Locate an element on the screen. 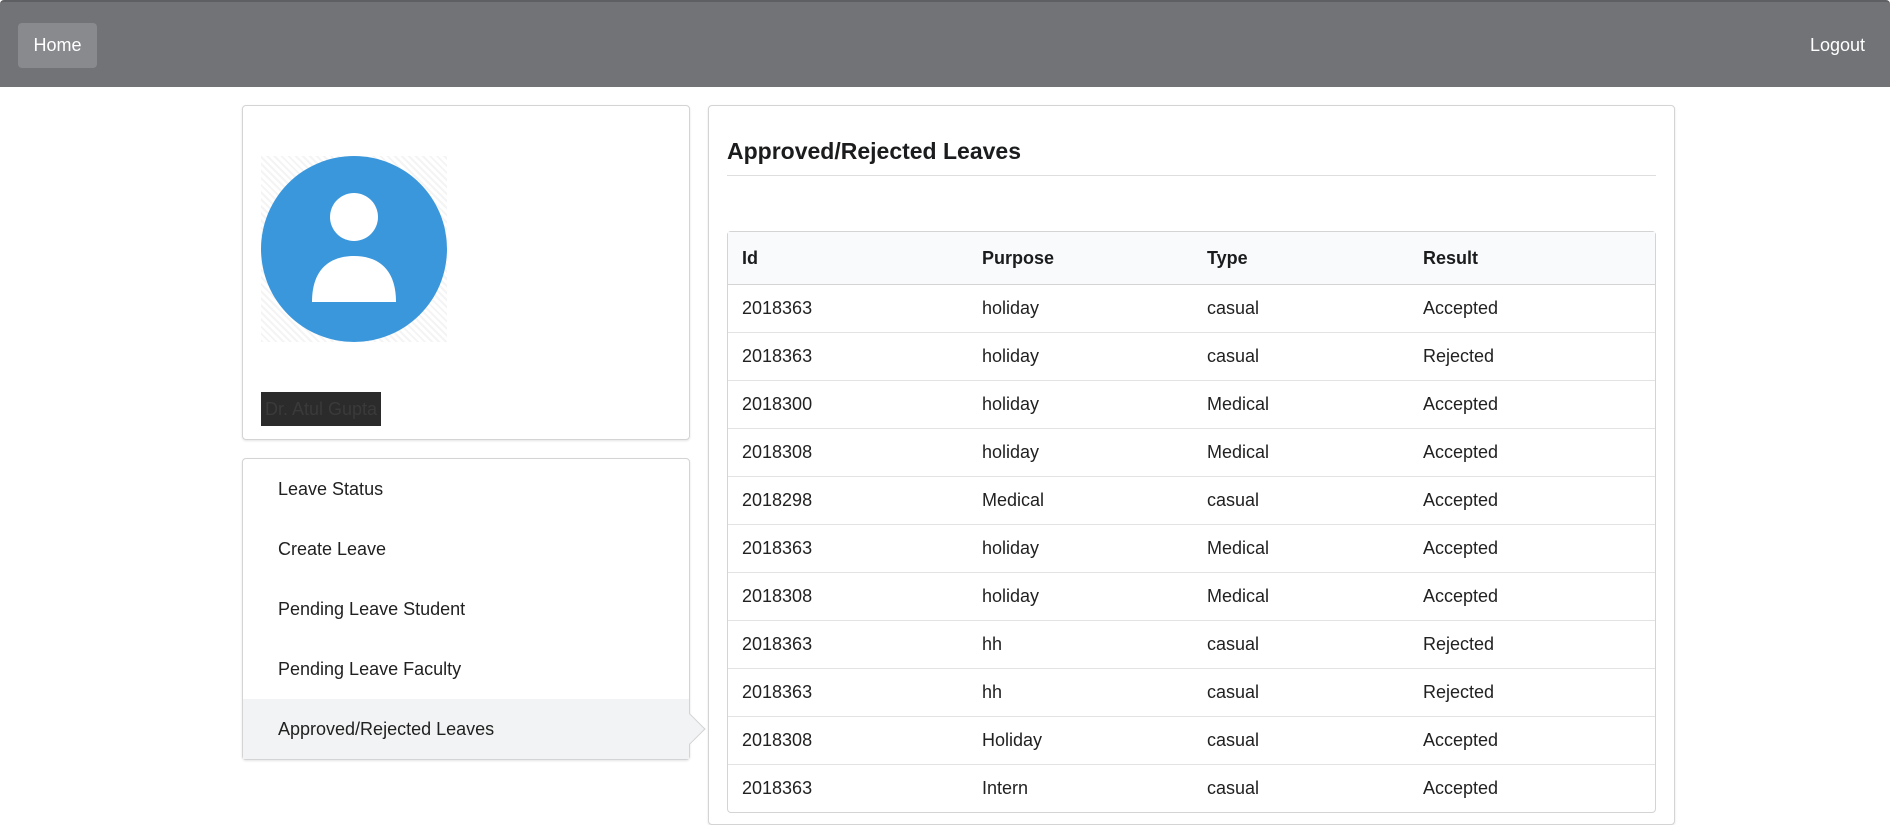 The height and width of the screenshot is (825, 1890). column-header-purpose: Purpose is located at coordinates (1080, 258).